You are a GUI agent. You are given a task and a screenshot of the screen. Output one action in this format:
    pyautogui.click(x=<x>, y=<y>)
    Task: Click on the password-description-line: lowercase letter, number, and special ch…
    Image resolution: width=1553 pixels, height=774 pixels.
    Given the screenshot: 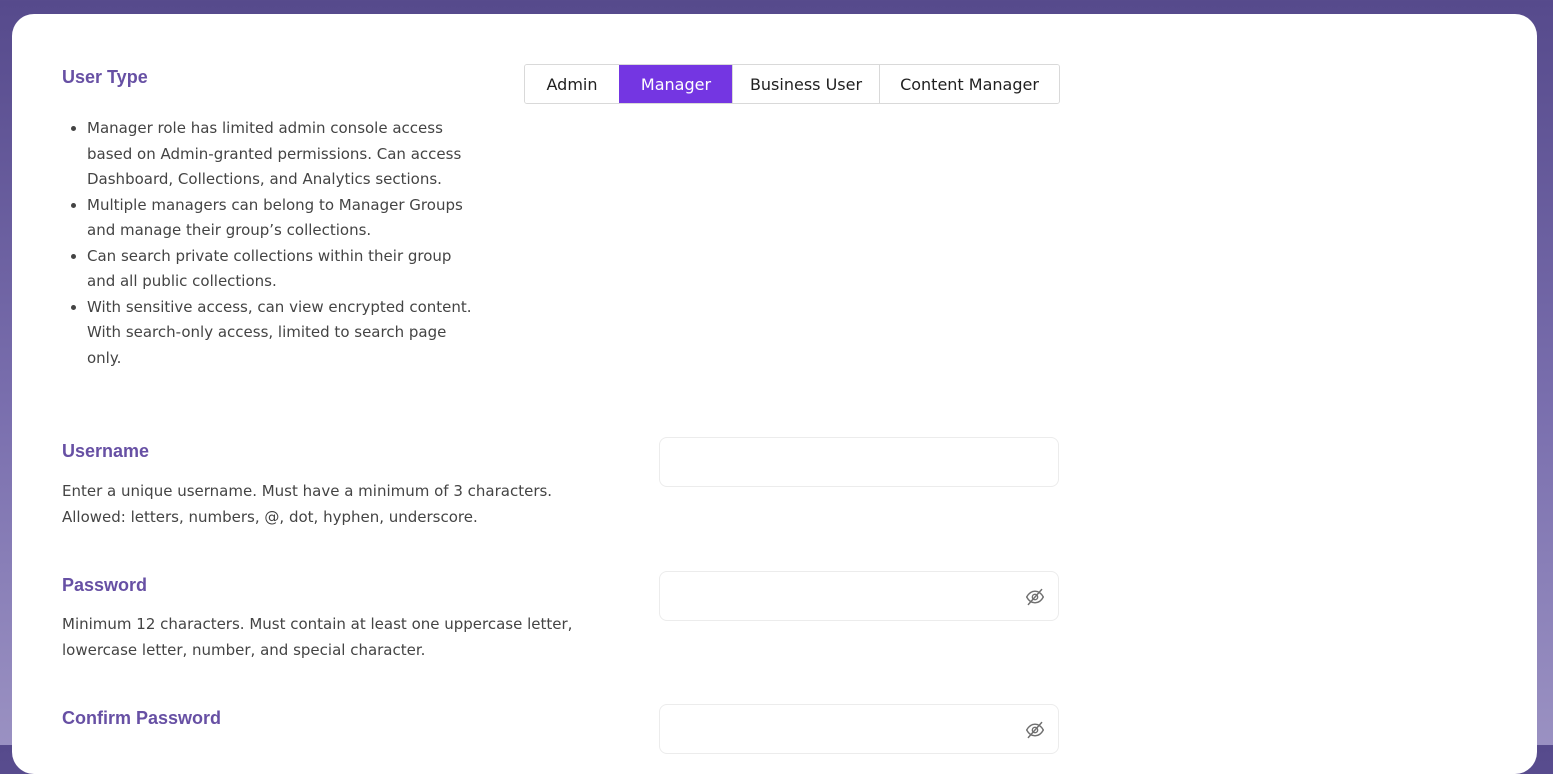 What is the action you would take?
    pyautogui.click(x=244, y=649)
    